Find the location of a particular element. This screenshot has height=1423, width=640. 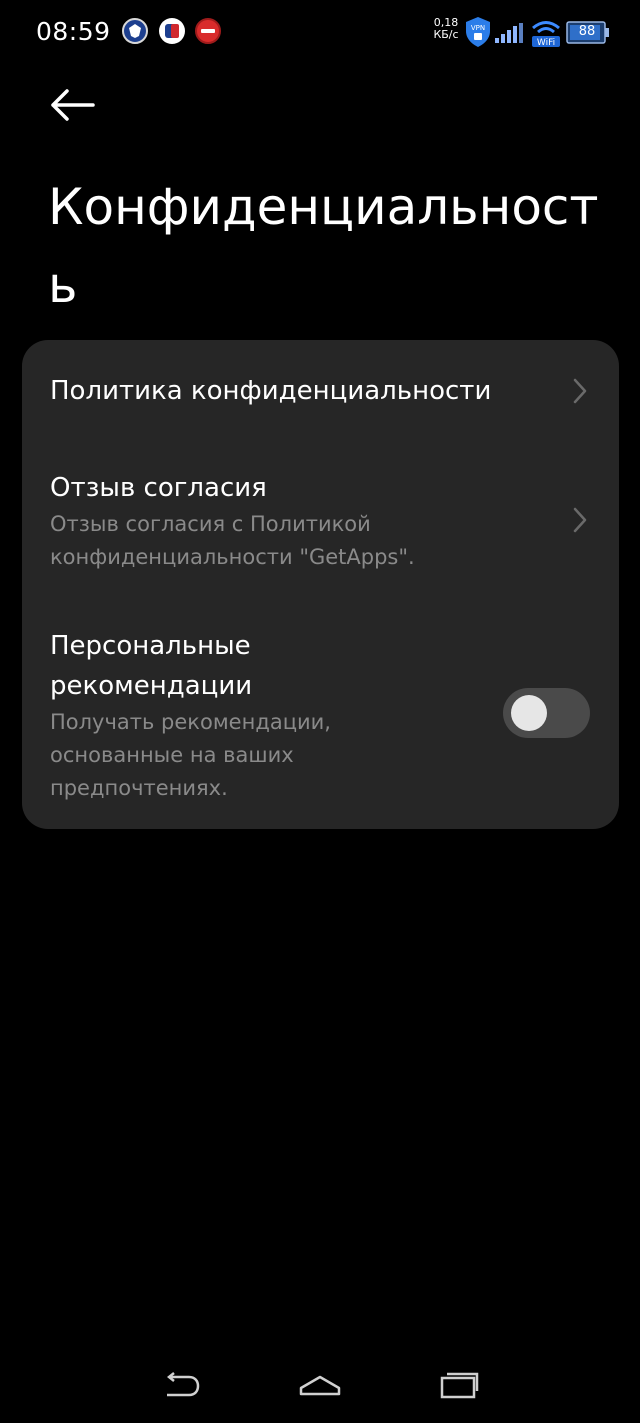

arrow-left-icon is located at coordinates (73, 105).